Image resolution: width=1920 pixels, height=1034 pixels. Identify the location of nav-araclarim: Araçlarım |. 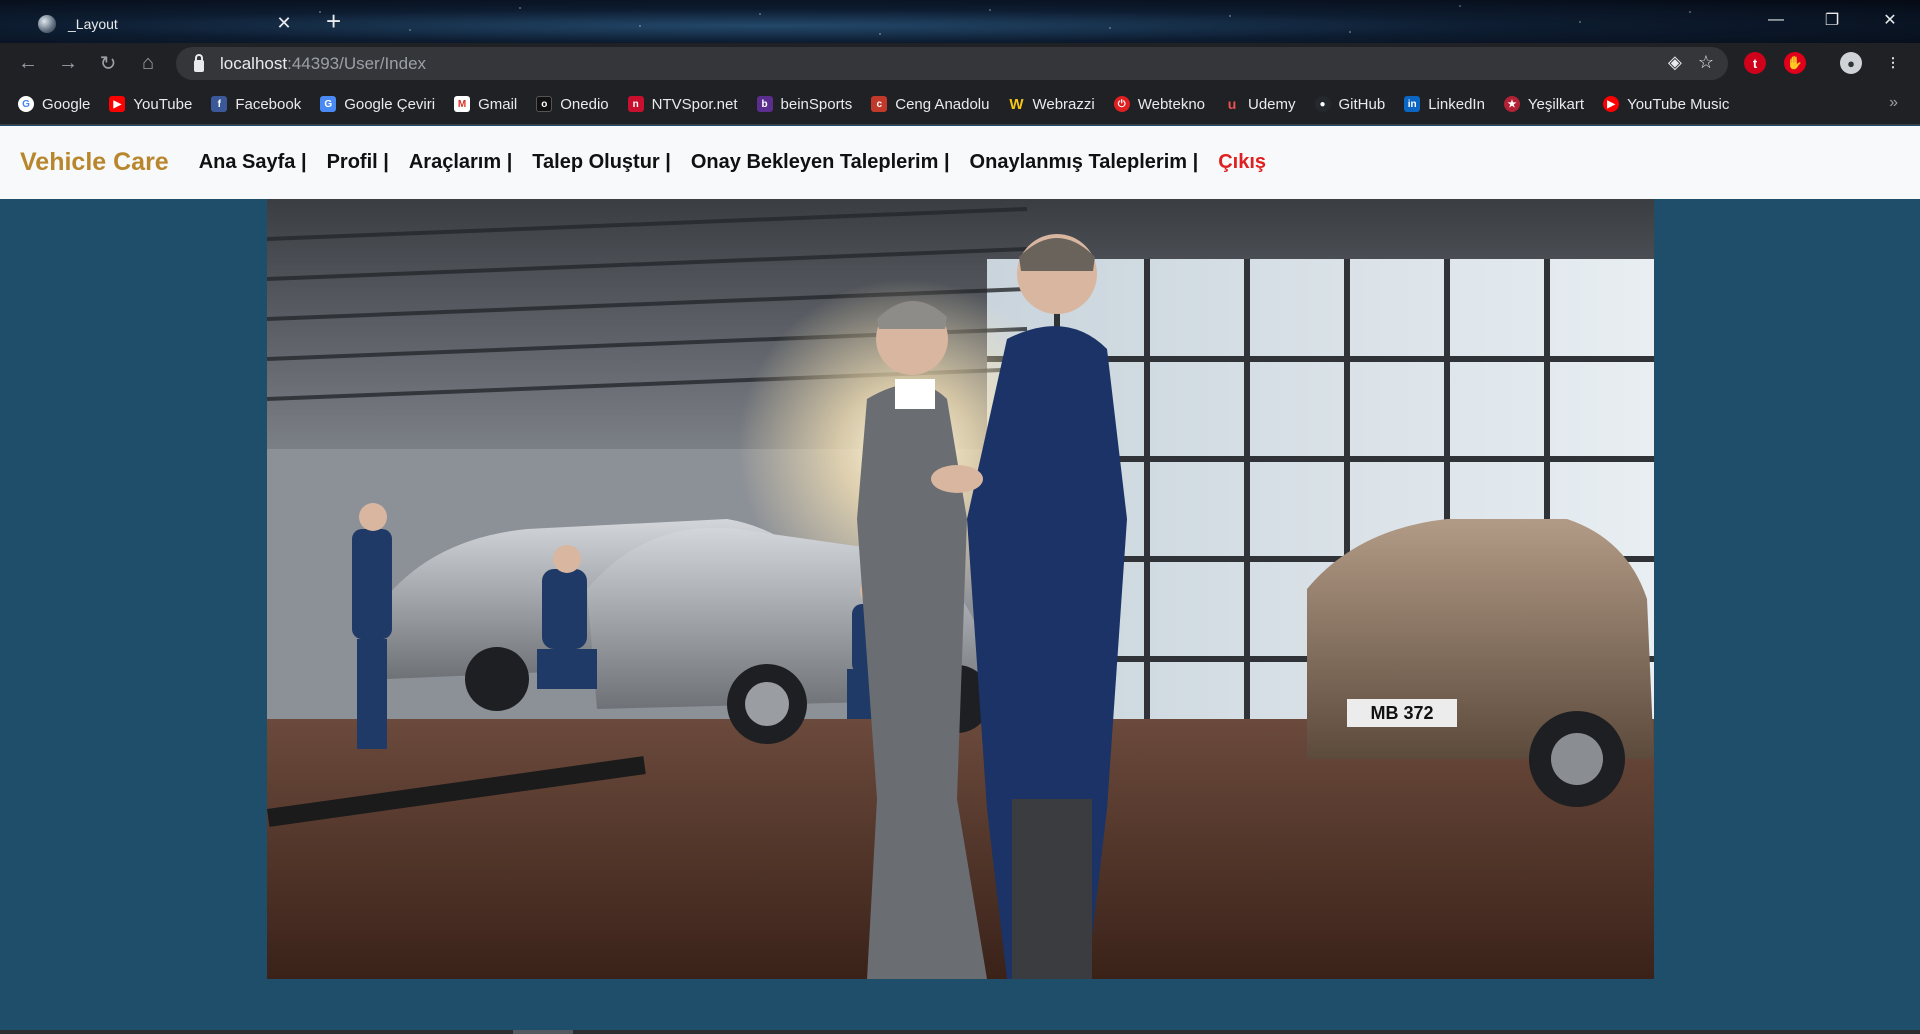
(460, 162).